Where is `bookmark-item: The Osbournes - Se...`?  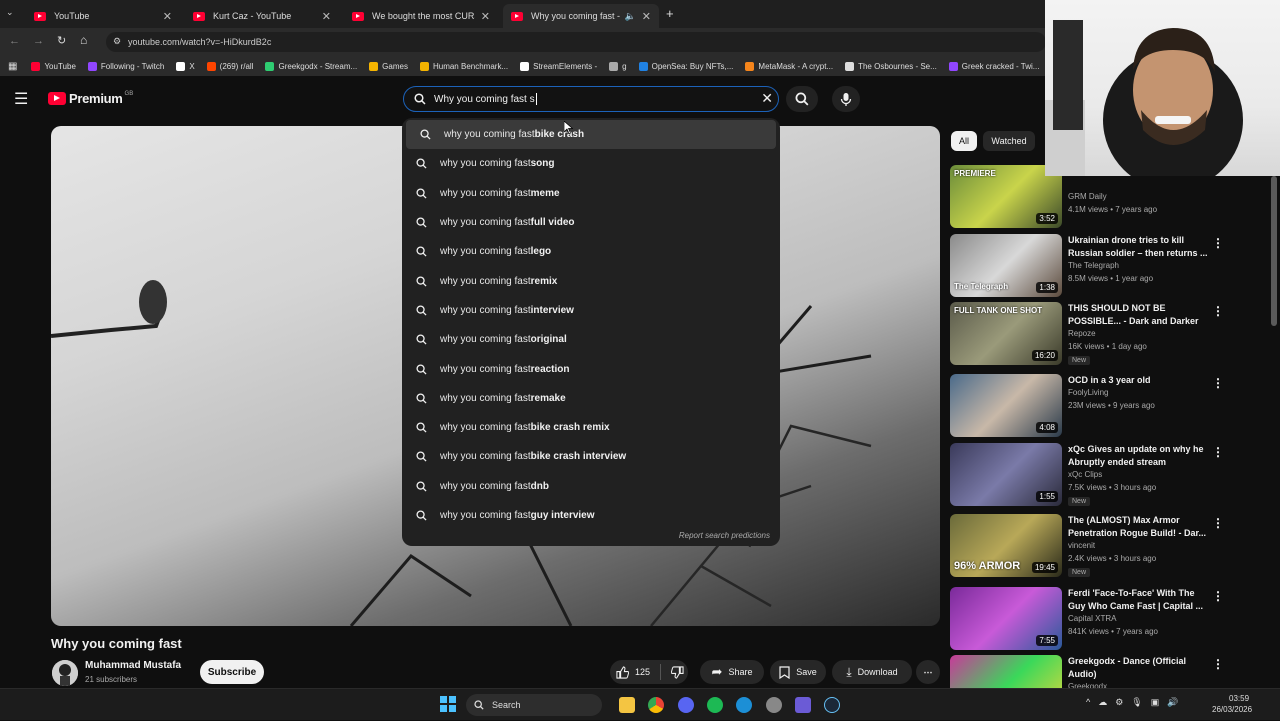 bookmark-item: The Osbournes - Se... is located at coordinates (891, 66).